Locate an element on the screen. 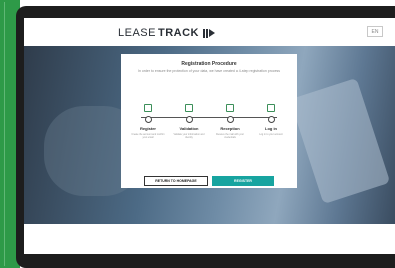 This screenshot has width=395, height=268. register-button: REGISTER is located at coordinates (243, 181).